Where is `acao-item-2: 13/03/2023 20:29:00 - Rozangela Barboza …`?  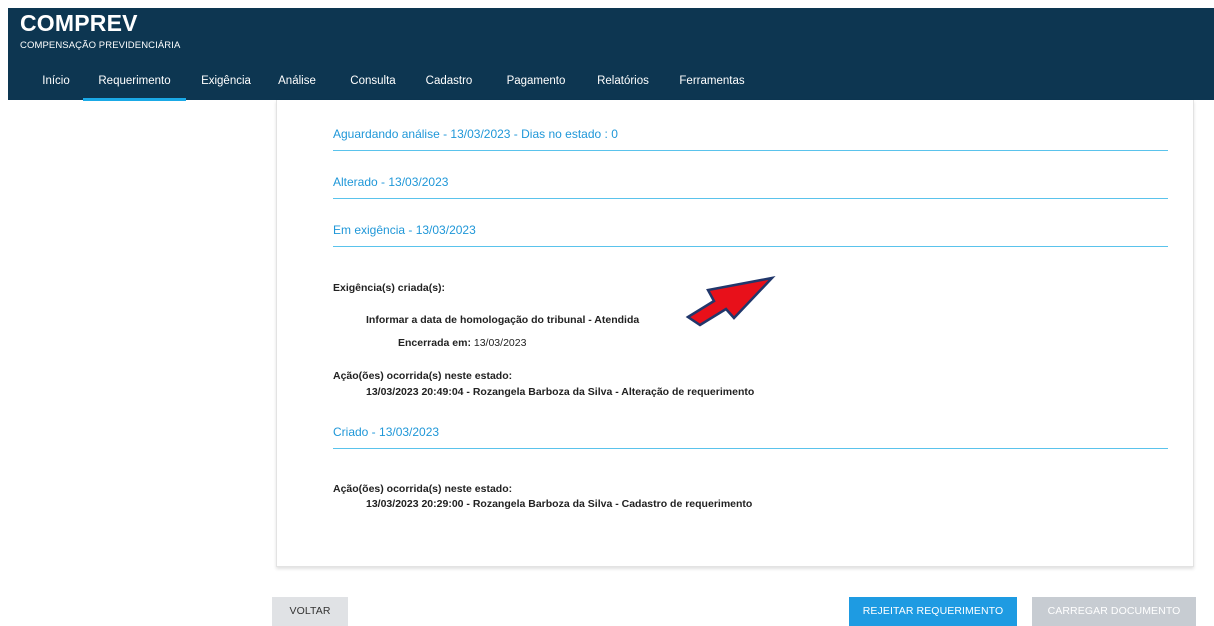
acao-item-2: 13/03/2023 20:29:00 - Rozangela Barboza … is located at coordinates (559, 504).